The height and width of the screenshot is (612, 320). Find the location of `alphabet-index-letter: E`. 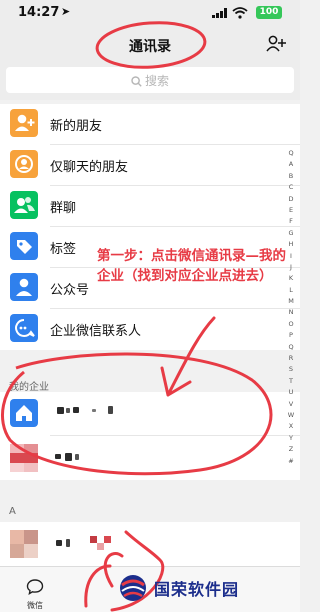

alphabet-index-letter: E is located at coordinates (291, 210).